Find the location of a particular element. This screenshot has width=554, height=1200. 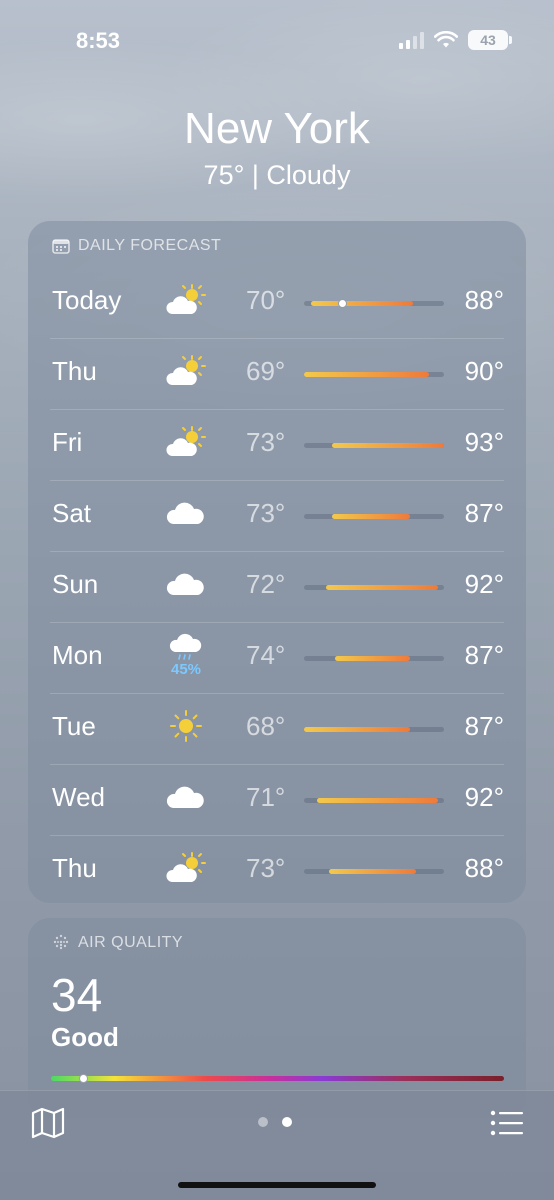

forecast-row: Thu 73° 88° is located at coordinates (277, 870).